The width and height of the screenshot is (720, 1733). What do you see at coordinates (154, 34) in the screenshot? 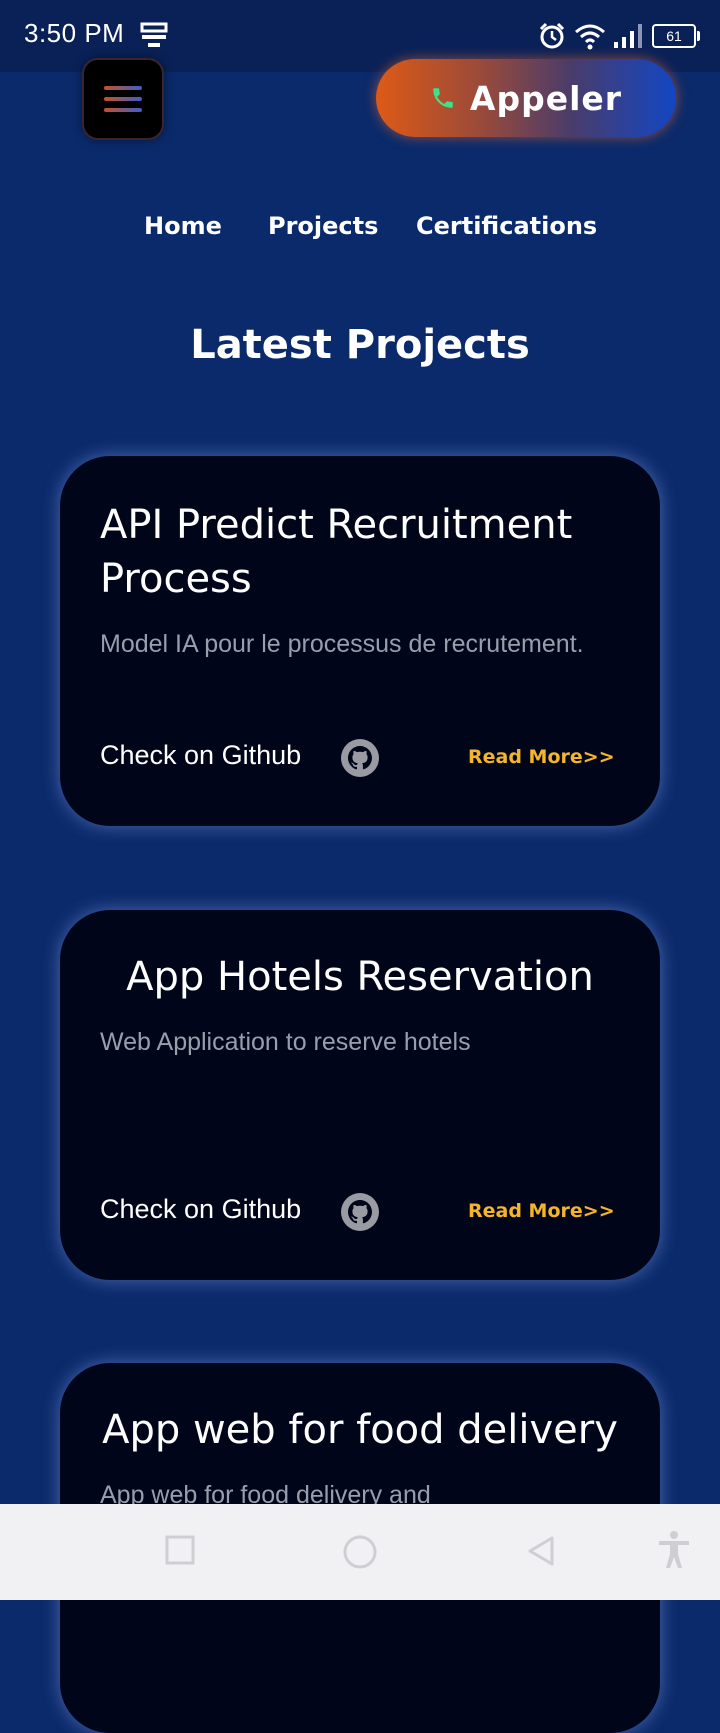
I see `notification-icon` at bounding box center [154, 34].